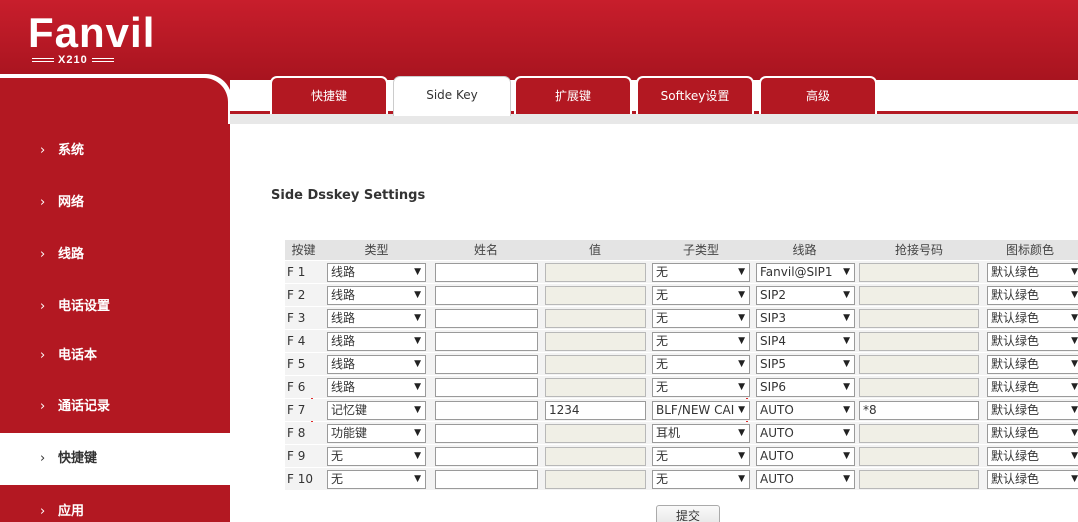 The width and height of the screenshot is (1078, 522). What do you see at coordinates (115, 459) in the screenshot?
I see `sidebar-item-6: › 快捷键` at bounding box center [115, 459].